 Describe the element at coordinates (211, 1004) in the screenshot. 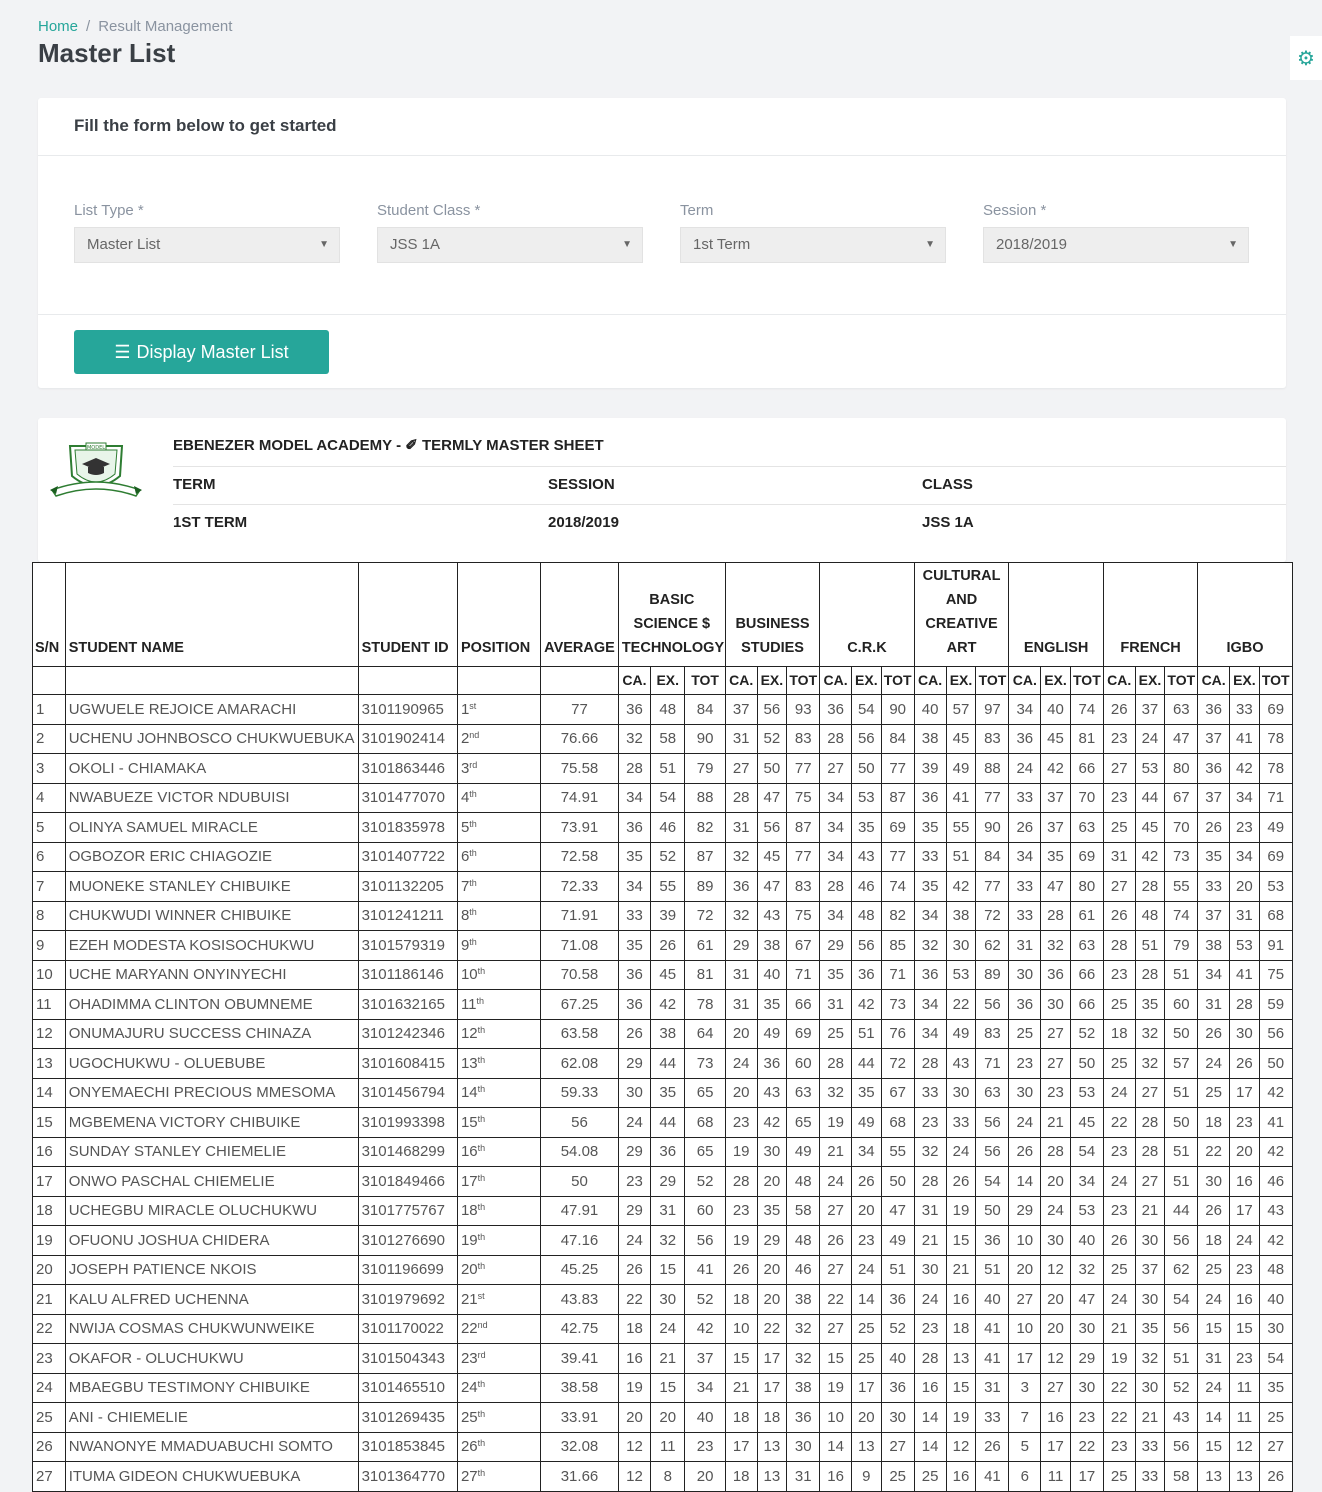

I see `student-name-cell: OHADIMMA CLINTON OBUMNEME` at that location.